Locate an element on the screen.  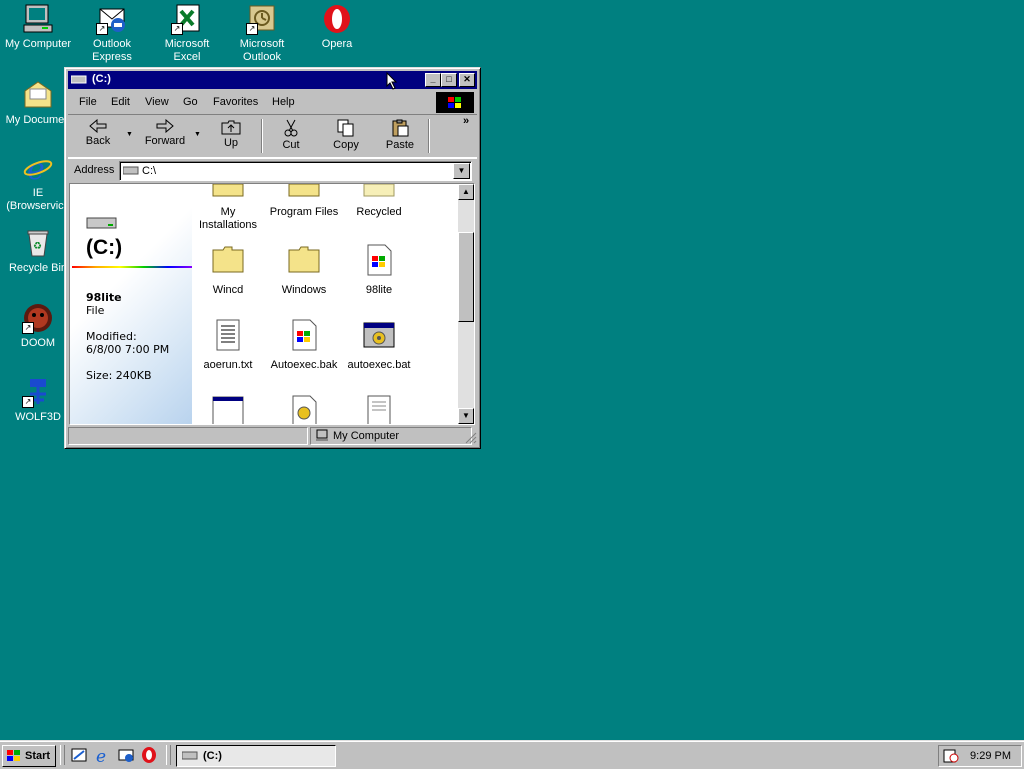
scheduler-icon is located at coordinates (951, 756).